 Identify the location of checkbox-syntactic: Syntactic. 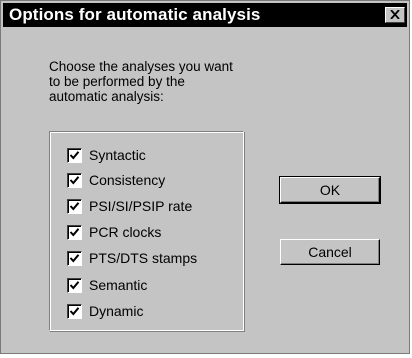
(106, 155).